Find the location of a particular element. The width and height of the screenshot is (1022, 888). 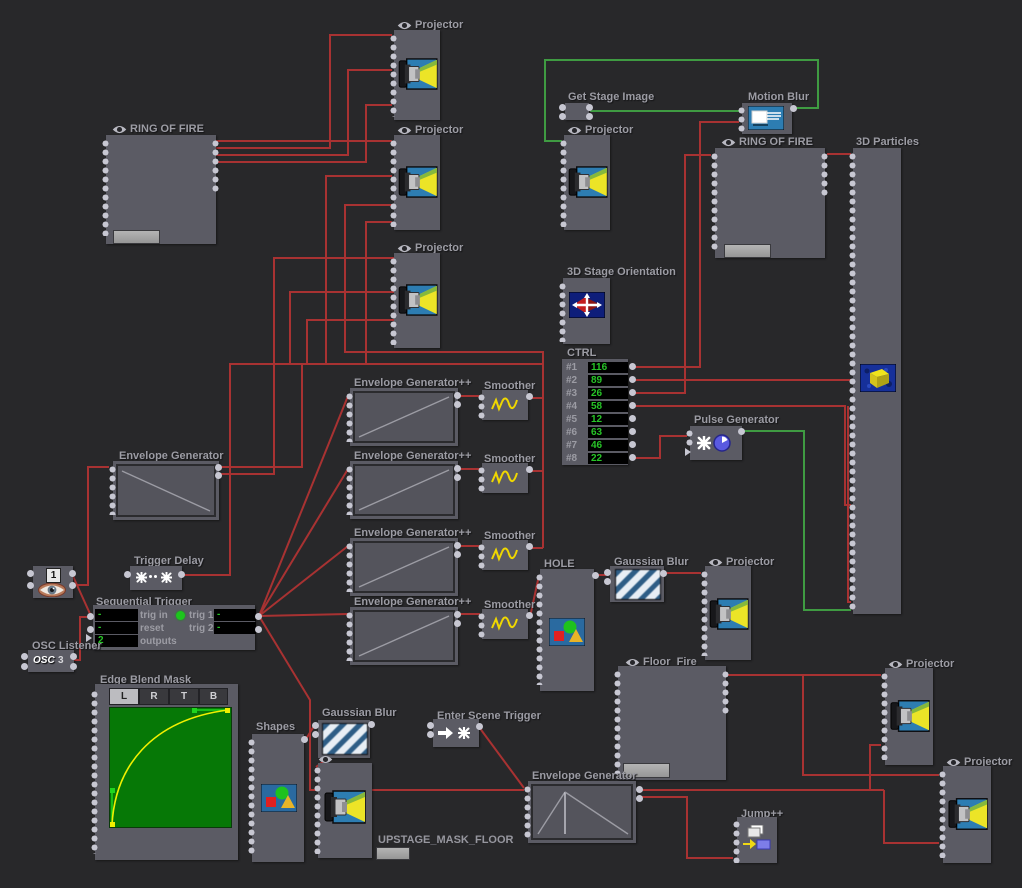

node-osc-listener: OSC 3 is located at coordinates (51, 661).